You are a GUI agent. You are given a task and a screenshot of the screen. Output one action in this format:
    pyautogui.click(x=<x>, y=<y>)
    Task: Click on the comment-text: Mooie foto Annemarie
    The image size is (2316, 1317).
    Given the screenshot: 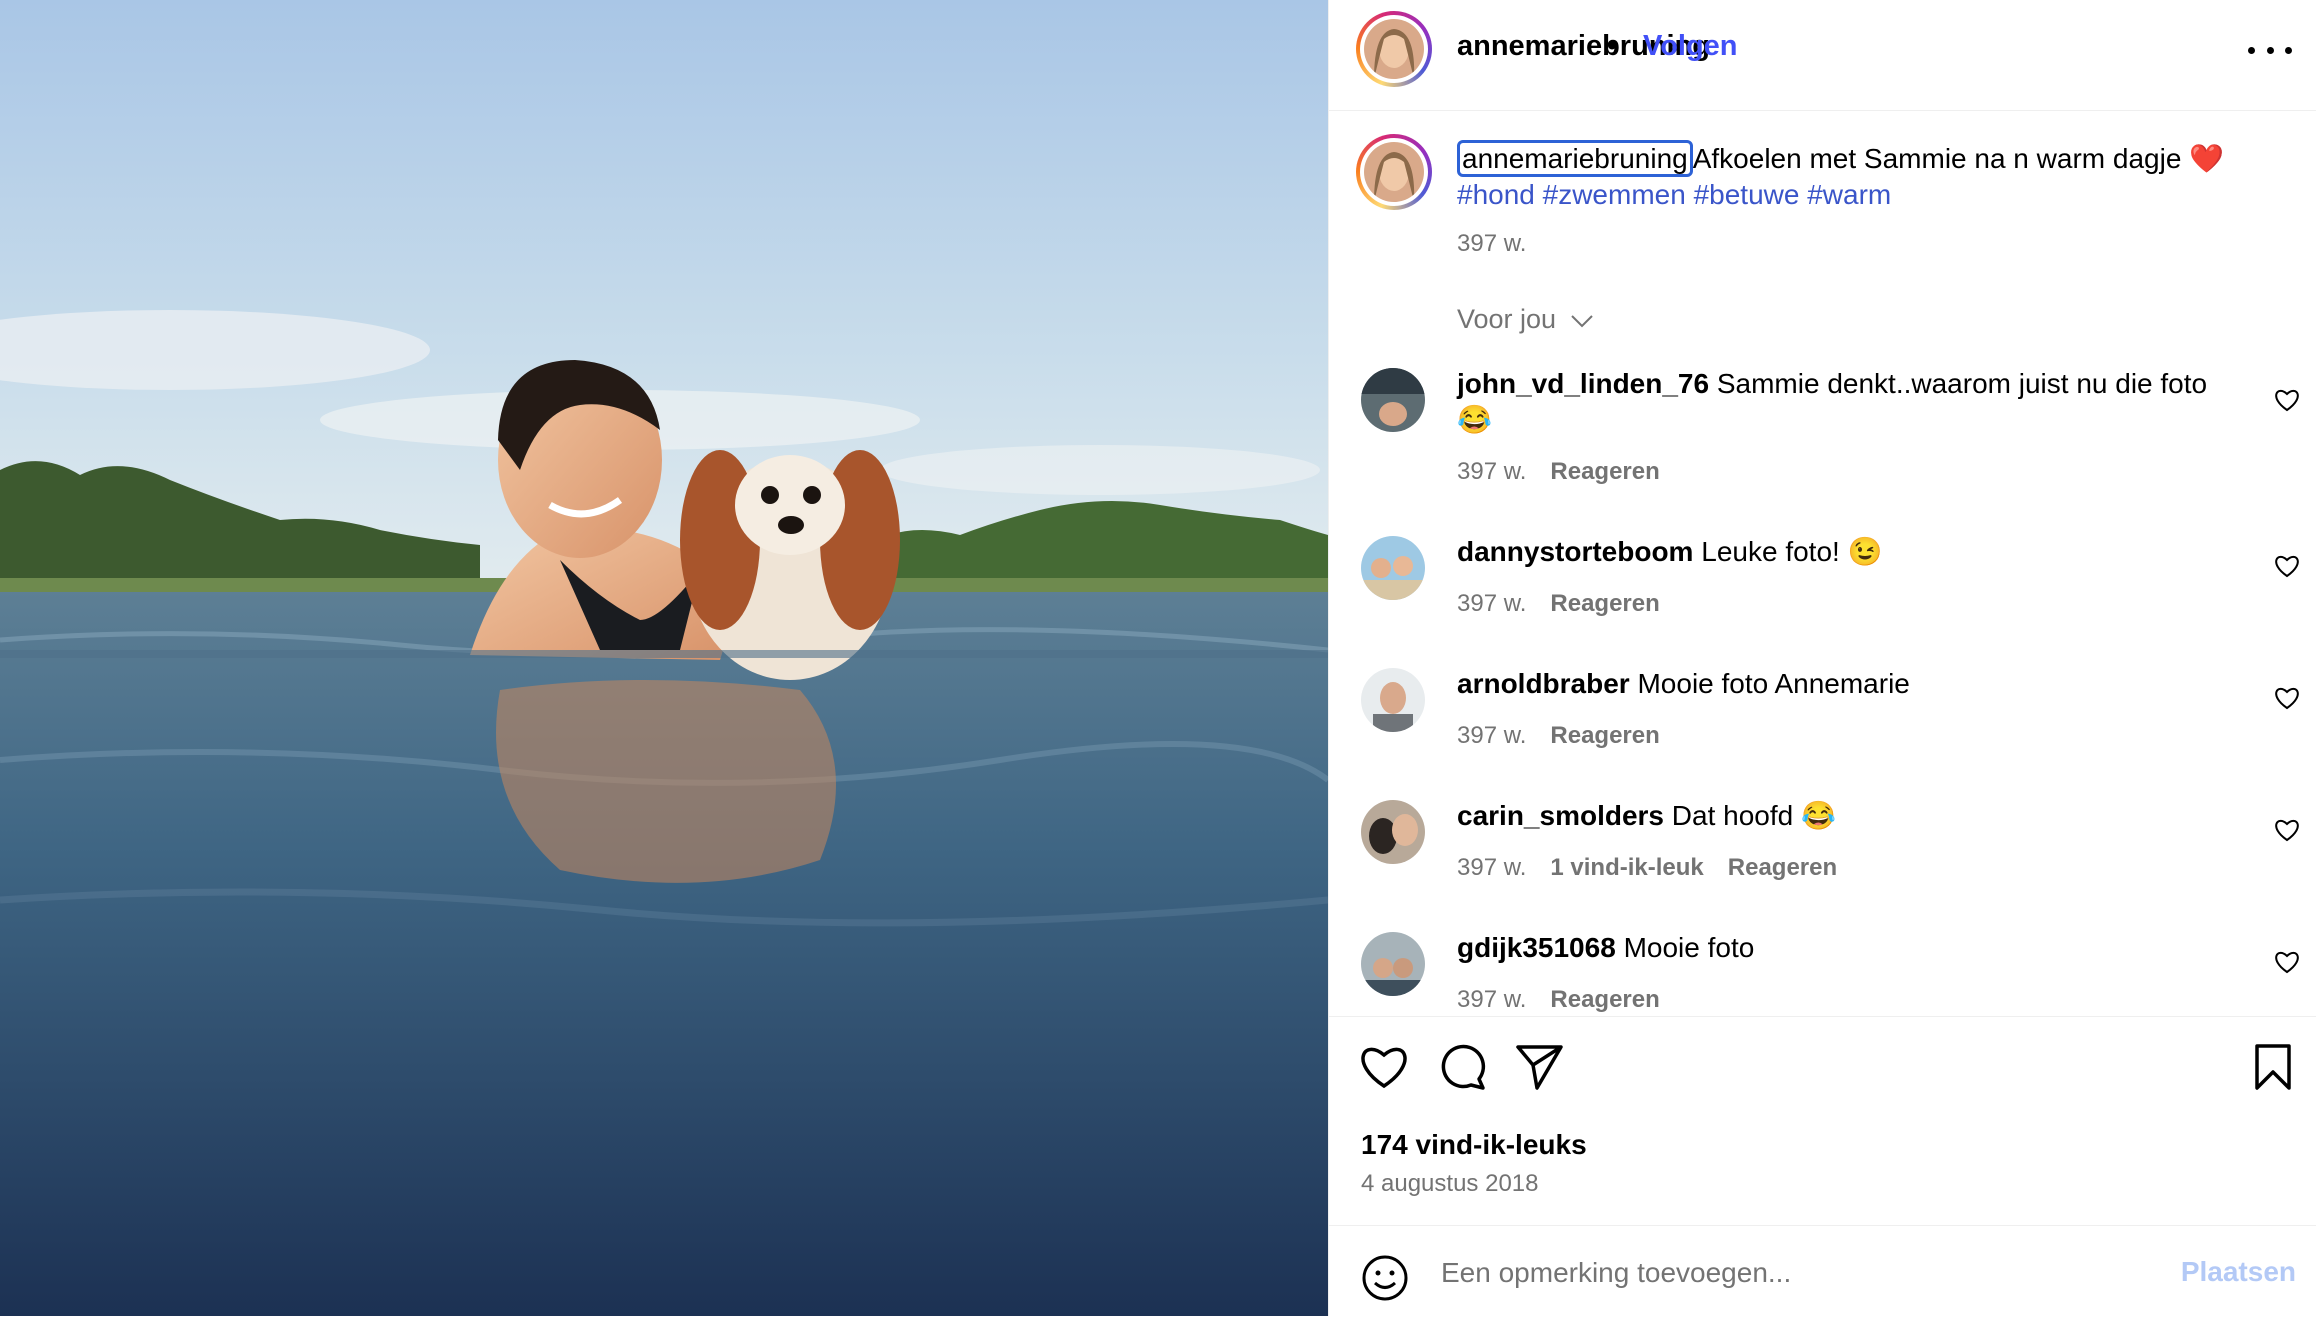 What is the action you would take?
    pyautogui.click(x=1773, y=683)
    